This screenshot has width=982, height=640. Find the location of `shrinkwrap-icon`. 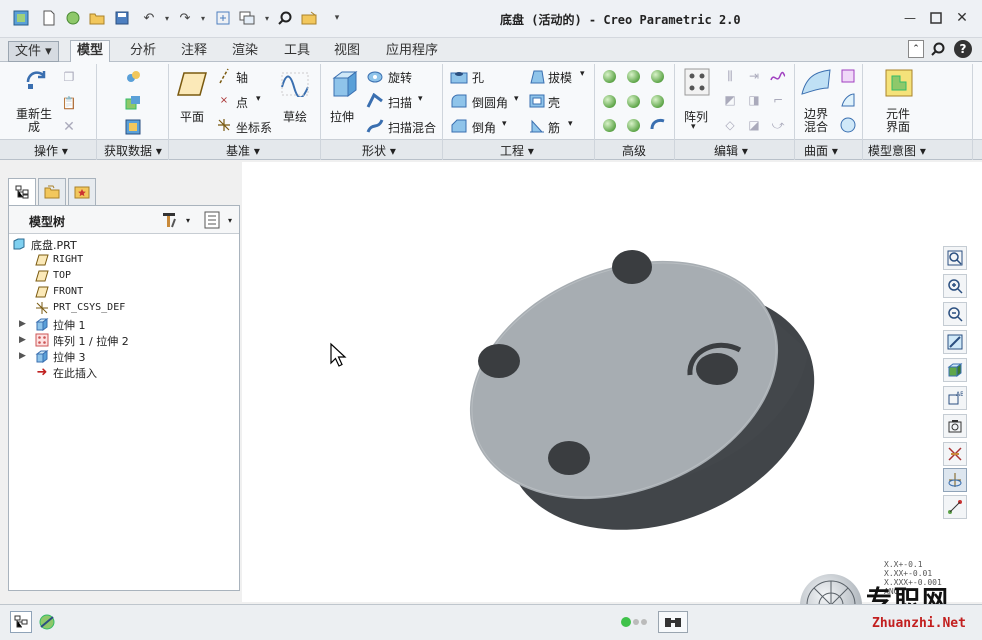

shrinkwrap-icon is located at coordinates (133, 127).